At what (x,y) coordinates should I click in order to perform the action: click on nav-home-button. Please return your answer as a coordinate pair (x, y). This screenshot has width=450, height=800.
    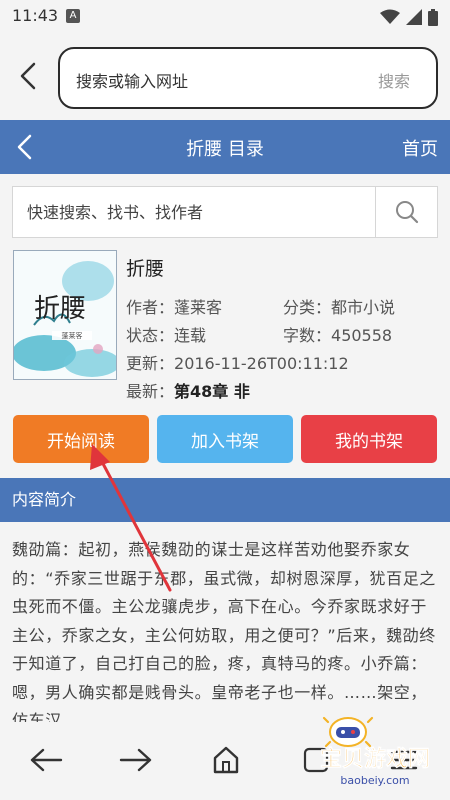
    Looking at the image, I should click on (226, 760).